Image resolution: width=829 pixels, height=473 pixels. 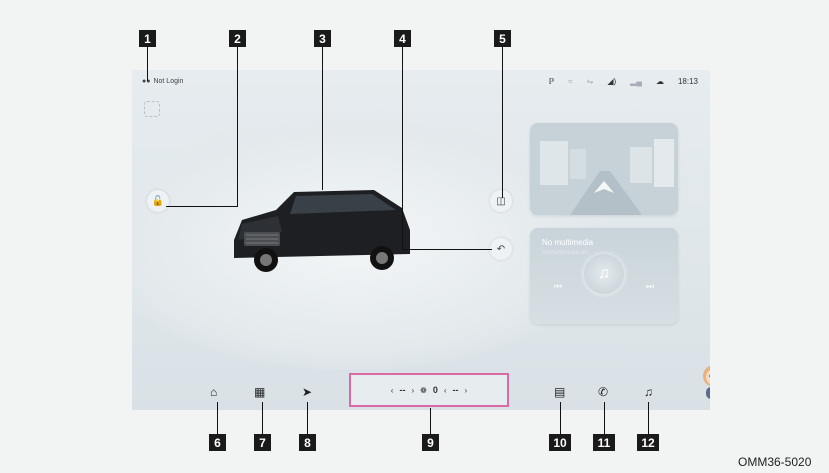 What do you see at coordinates (447, 249) in the screenshot?
I see `callout-leader-4h` at bounding box center [447, 249].